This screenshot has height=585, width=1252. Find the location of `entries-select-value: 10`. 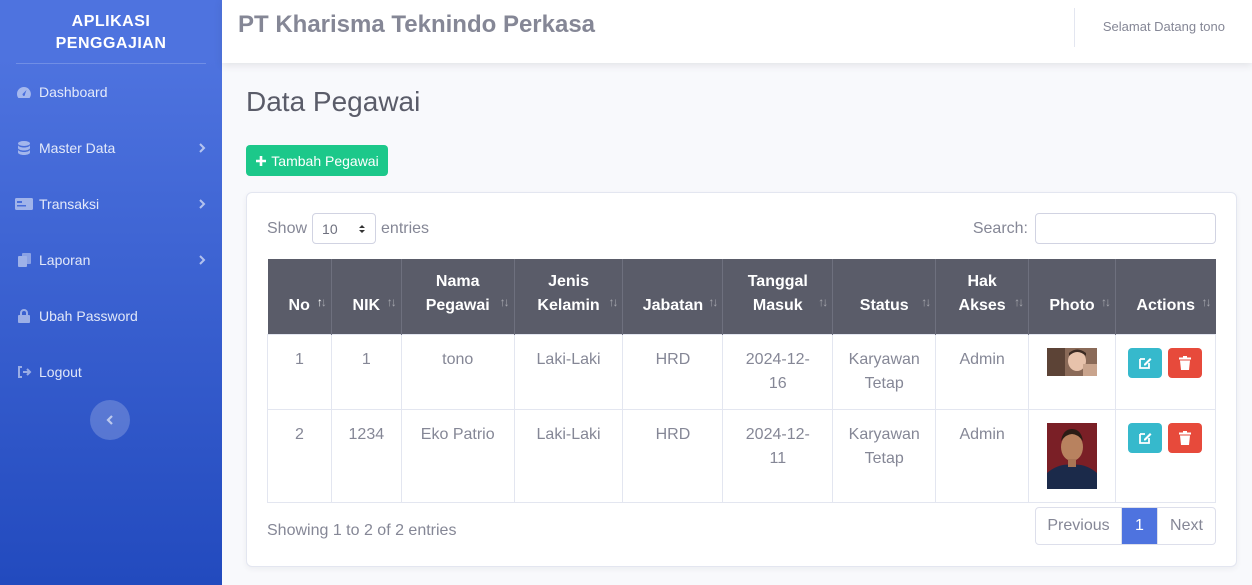

entries-select-value: 10 is located at coordinates (330, 228).